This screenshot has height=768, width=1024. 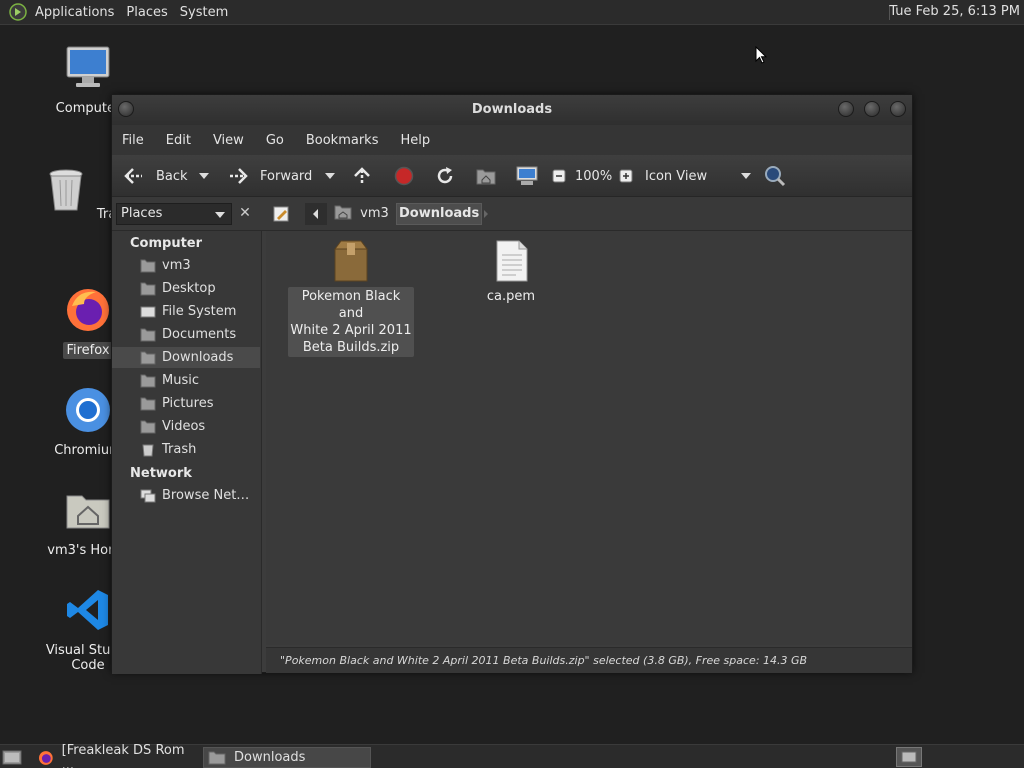 What do you see at coordinates (342, 140) in the screenshot?
I see `menu-bookmarks: Bookmarks` at bounding box center [342, 140].